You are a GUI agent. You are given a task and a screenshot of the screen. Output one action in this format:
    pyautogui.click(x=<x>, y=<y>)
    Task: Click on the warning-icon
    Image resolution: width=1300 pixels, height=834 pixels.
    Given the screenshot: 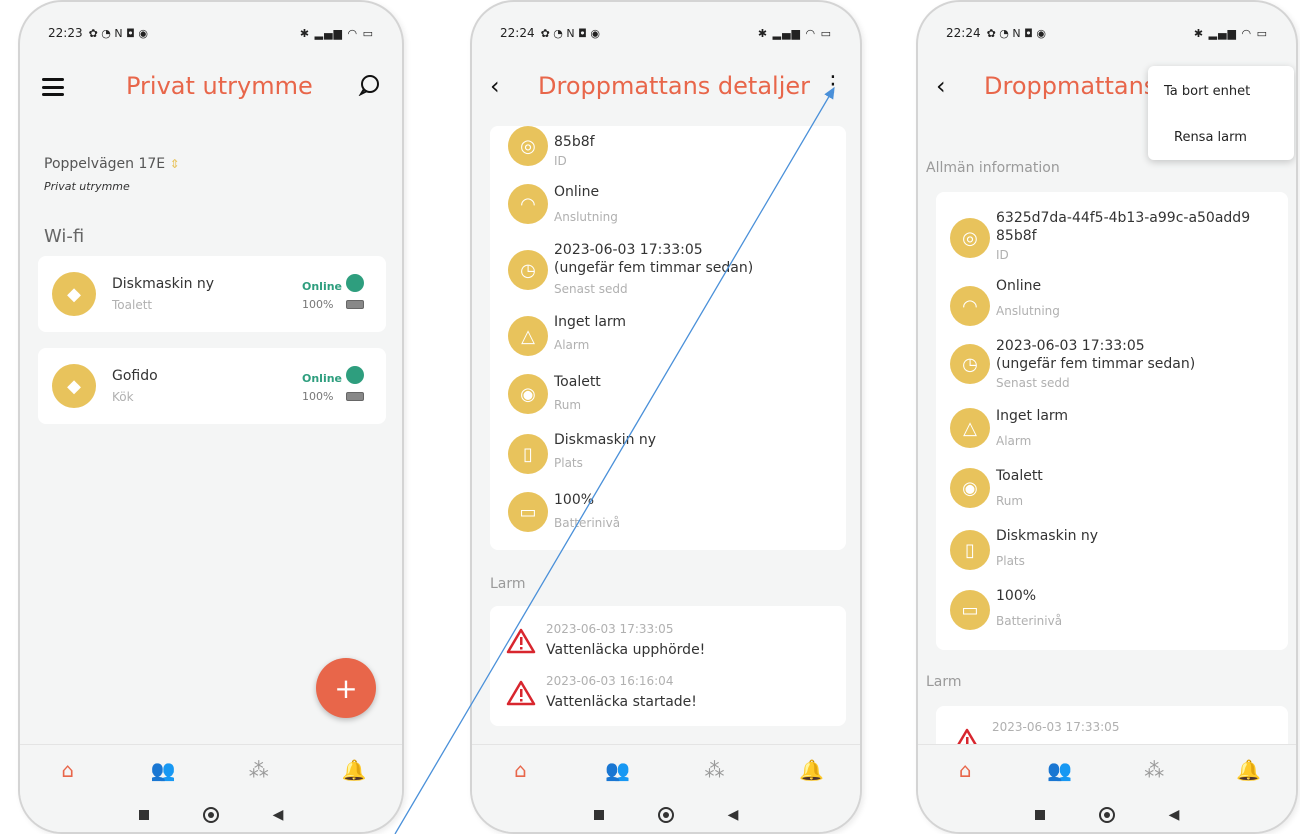 What is the action you would take?
    pyautogui.click(x=521, y=693)
    